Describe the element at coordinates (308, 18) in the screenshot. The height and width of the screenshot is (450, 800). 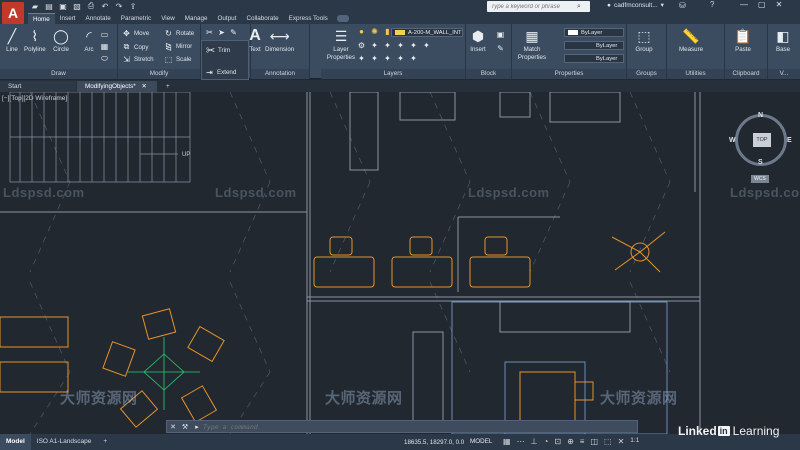
I see `tab-express-tools: Express Tools` at that location.